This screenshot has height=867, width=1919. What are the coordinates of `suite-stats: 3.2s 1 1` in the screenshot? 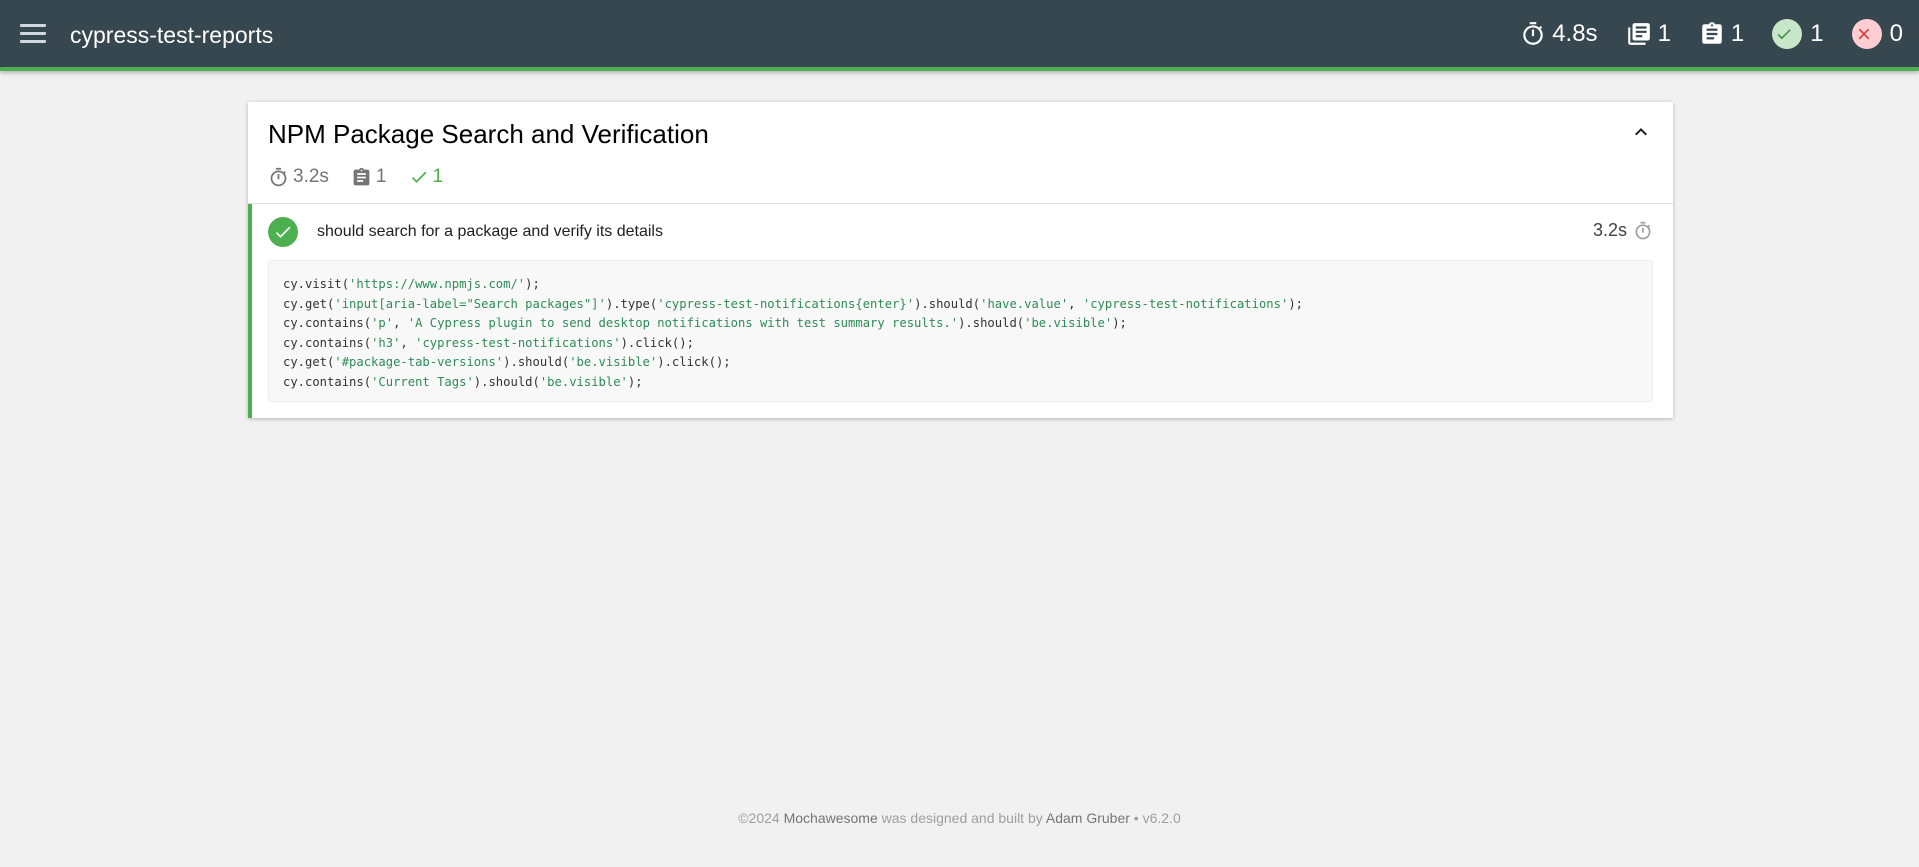 It's located at (366, 177).